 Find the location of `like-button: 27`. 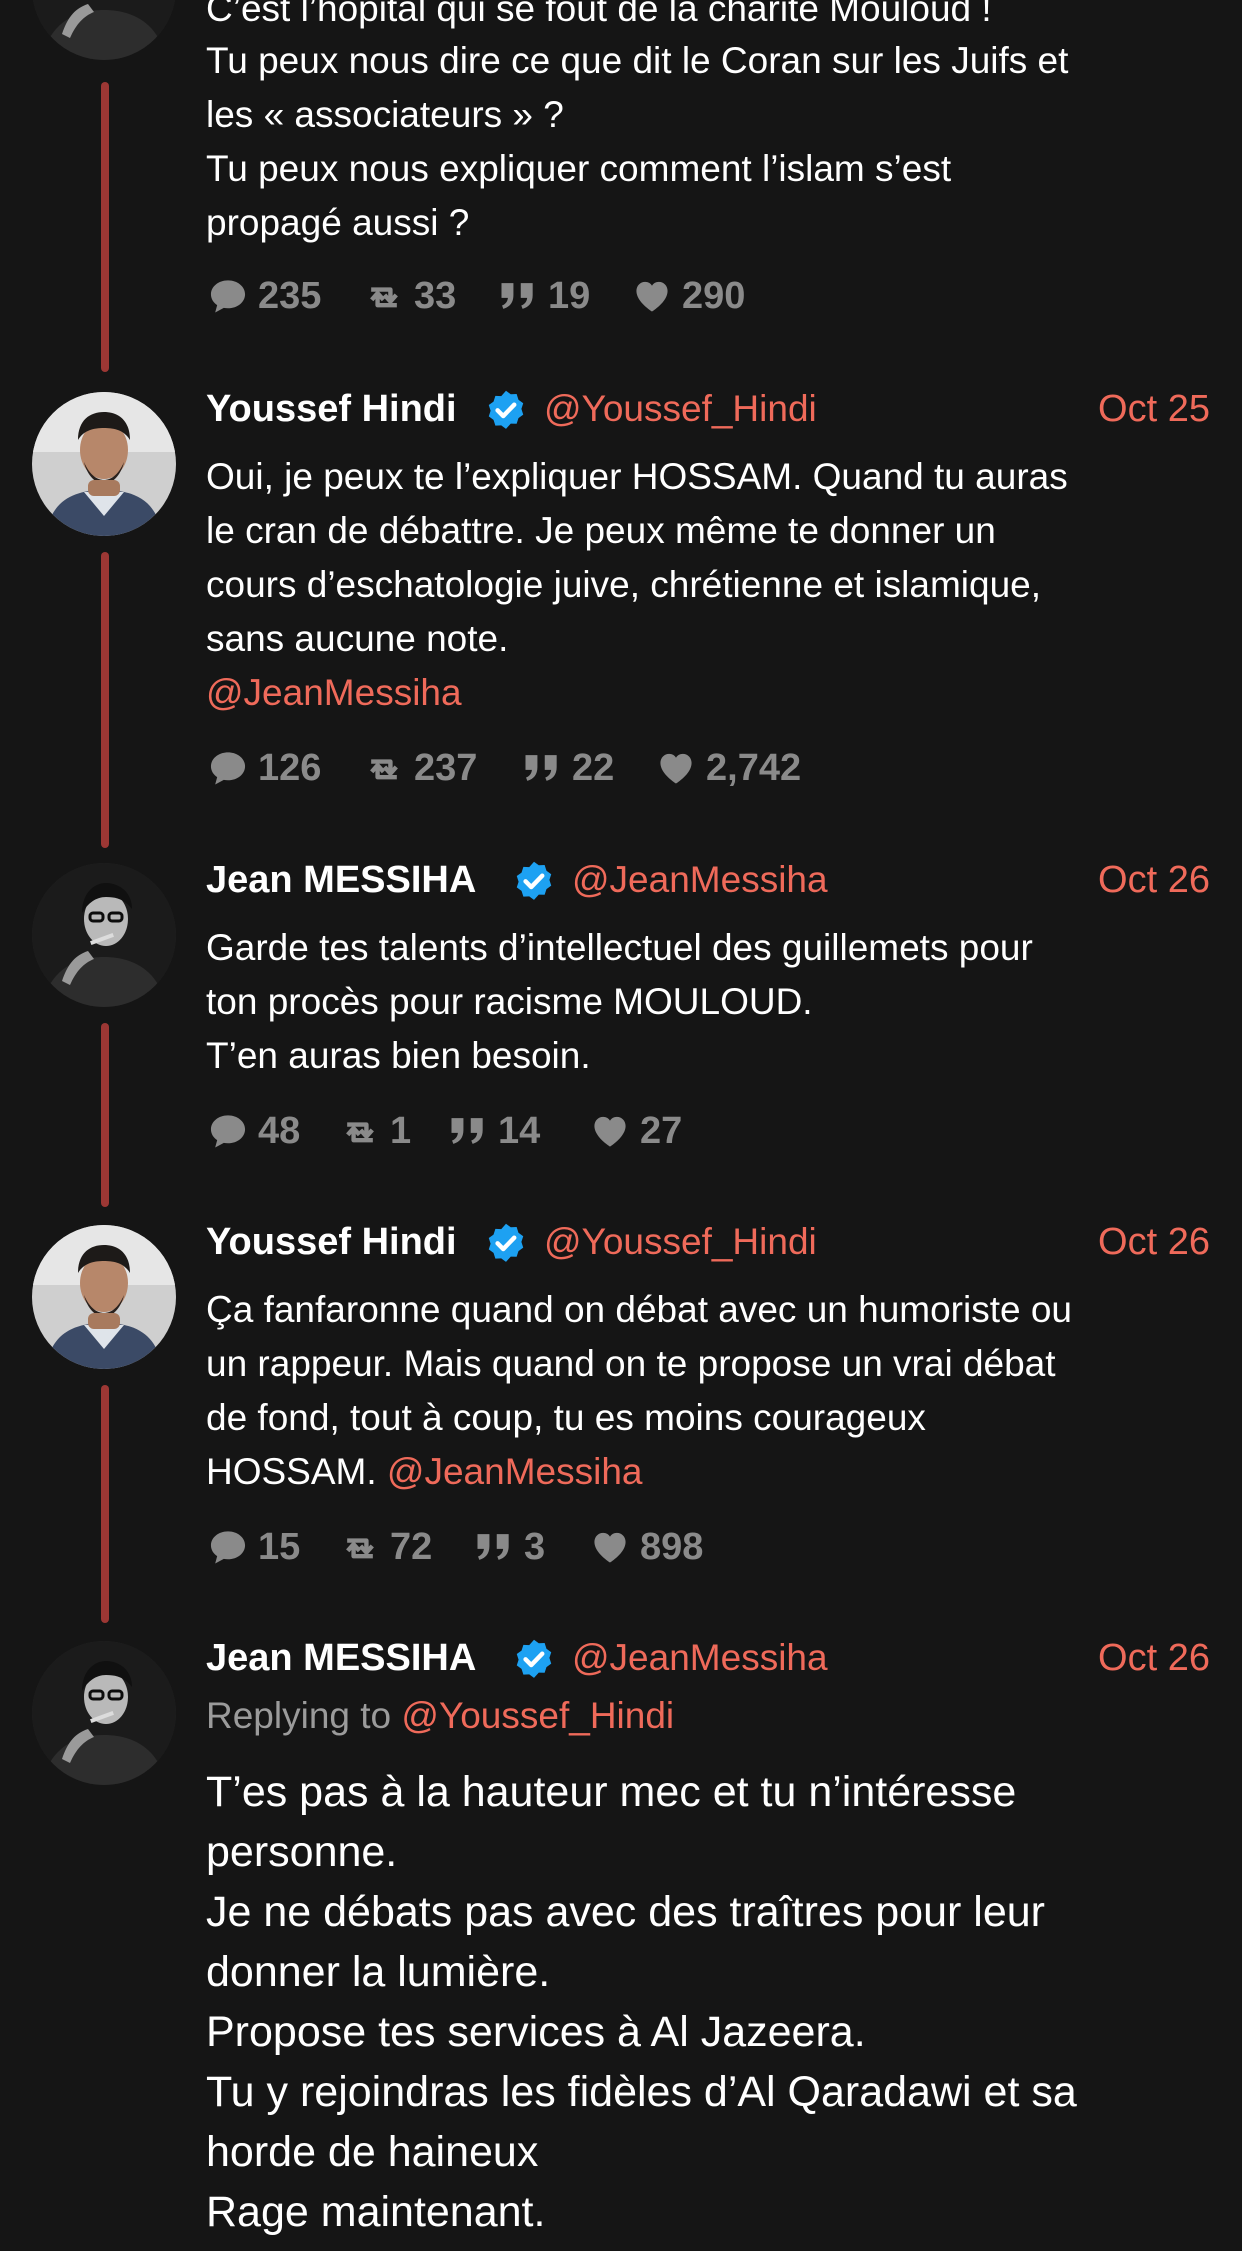

like-button: 27 is located at coordinates (635, 1131).